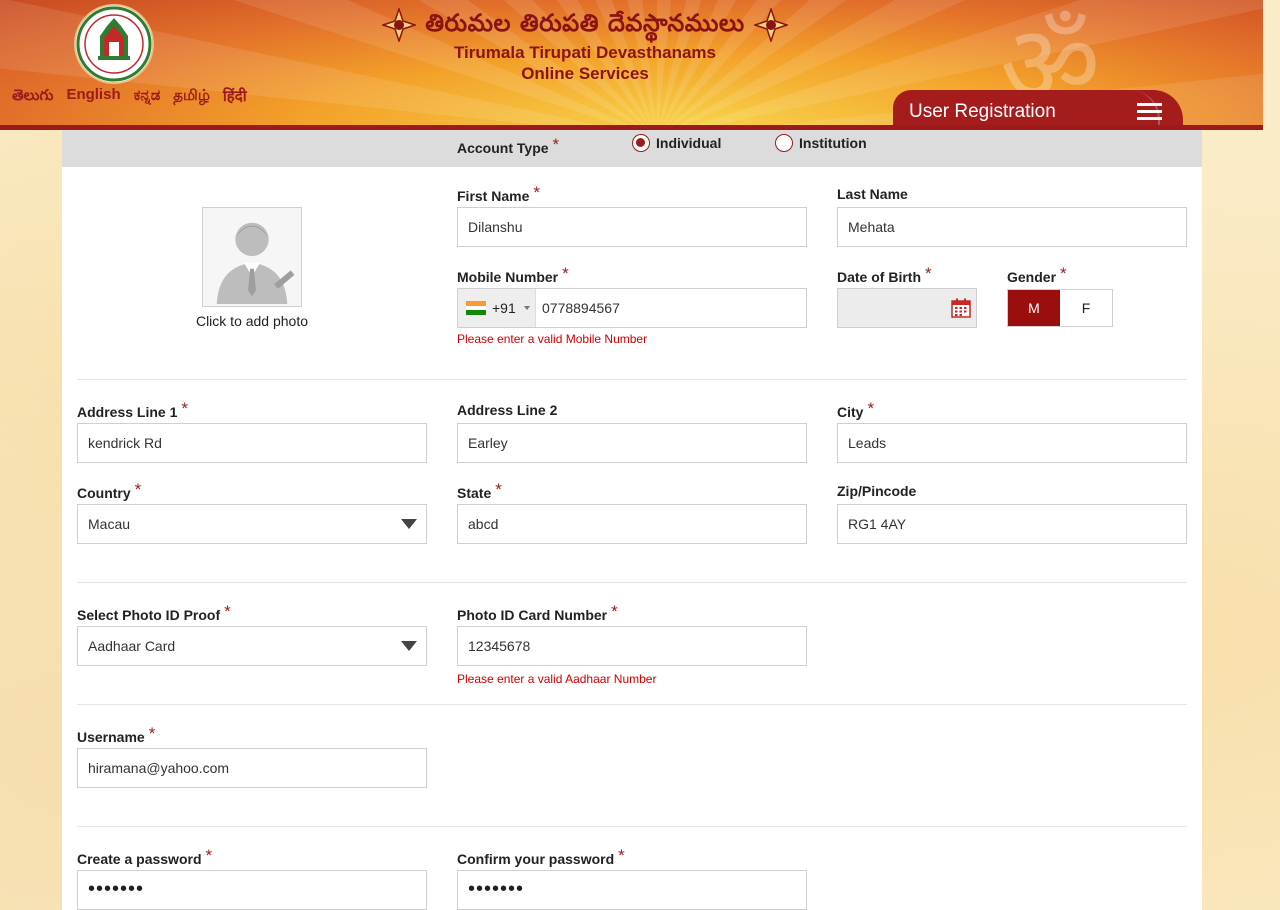 This screenshot has width=1280, height=910. I want to click on city-input: Leads, so click(1012, 443).